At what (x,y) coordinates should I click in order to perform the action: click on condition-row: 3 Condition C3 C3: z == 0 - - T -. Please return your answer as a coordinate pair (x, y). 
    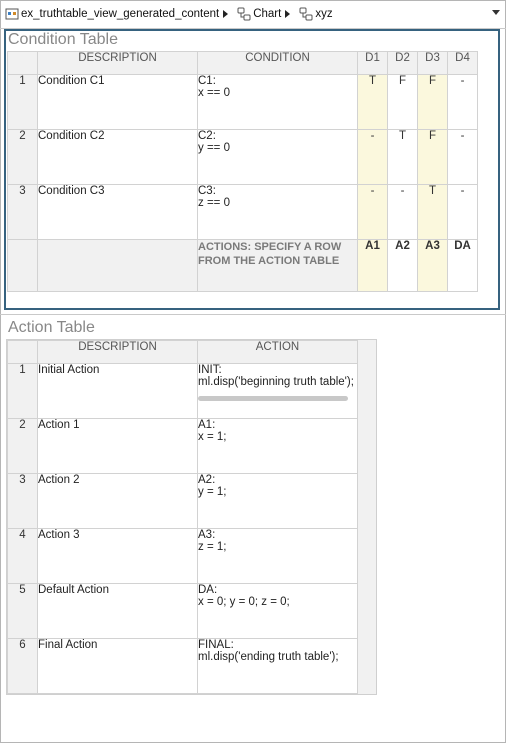
    Looking at the image, I should click on (242, 212).